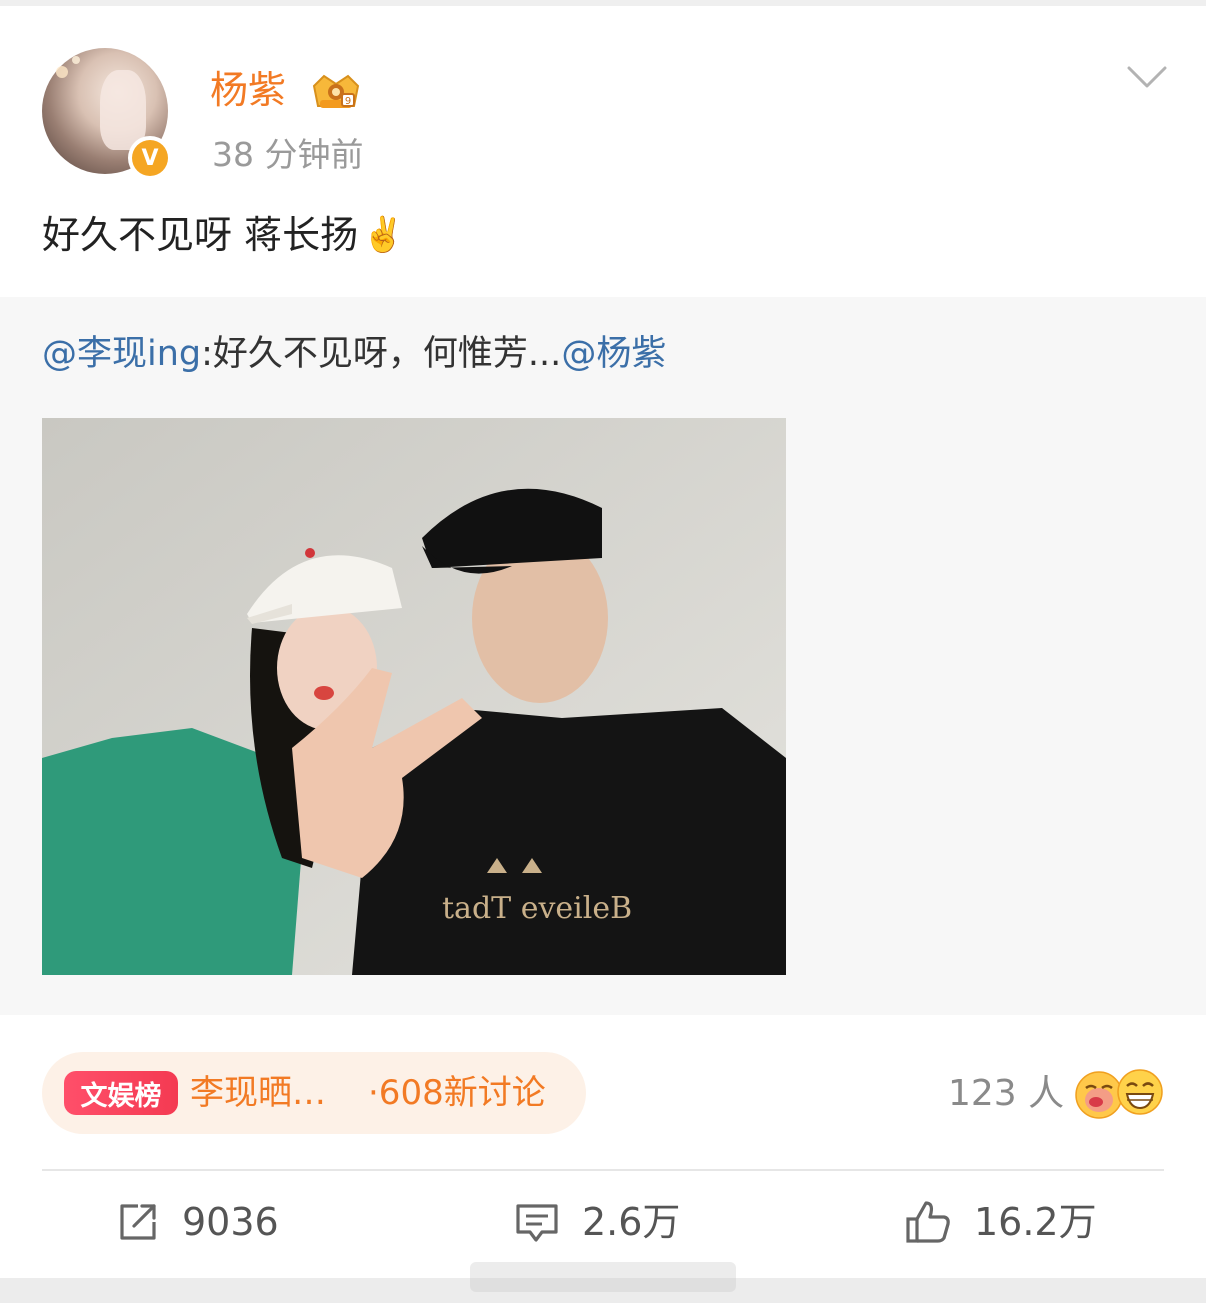  I want to click on repost-text: @李现ing:好久不见呀，何惟芳...@杨紫, so click(354, 354).